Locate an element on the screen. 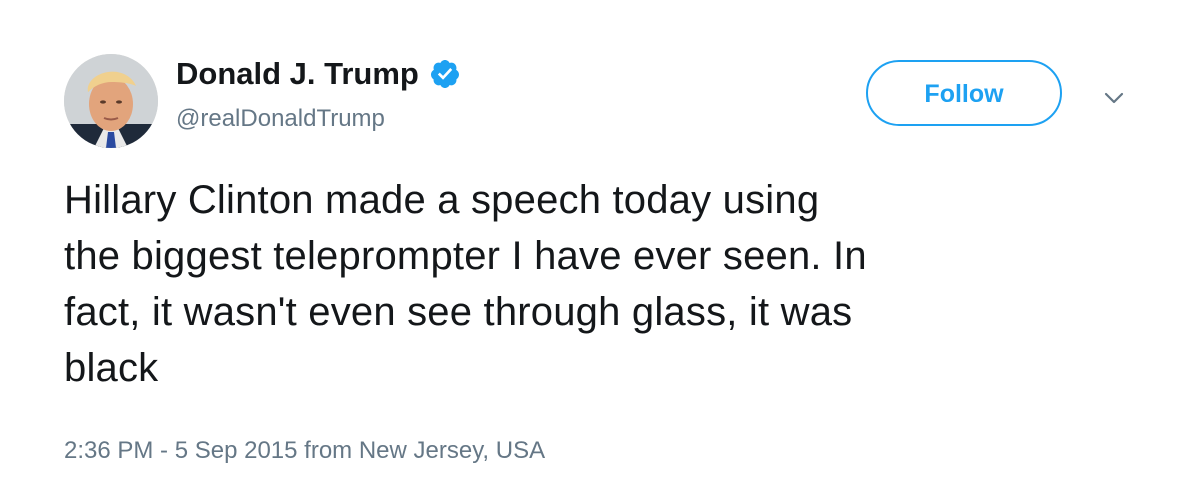 This screenshot has width=1200, height=486. author-handle: @realDonaldTrump is located at coordinates (280, 119).